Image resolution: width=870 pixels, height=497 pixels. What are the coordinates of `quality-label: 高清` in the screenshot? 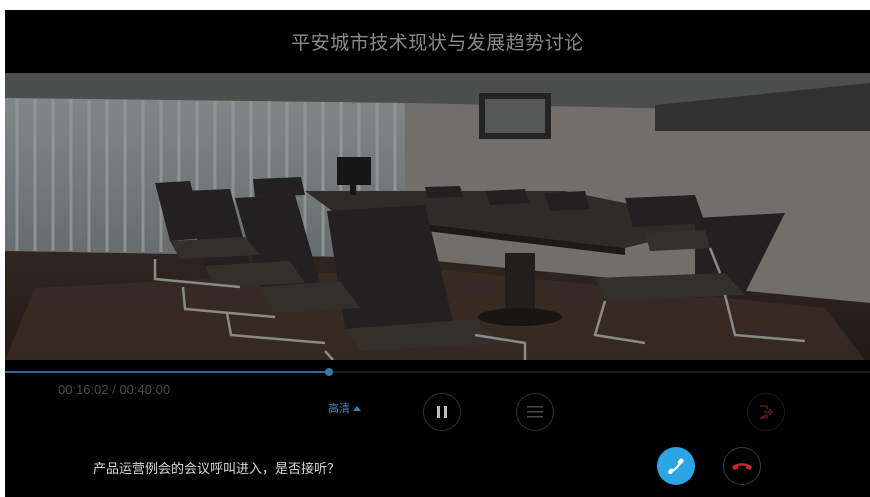 It's located at (339, 408).